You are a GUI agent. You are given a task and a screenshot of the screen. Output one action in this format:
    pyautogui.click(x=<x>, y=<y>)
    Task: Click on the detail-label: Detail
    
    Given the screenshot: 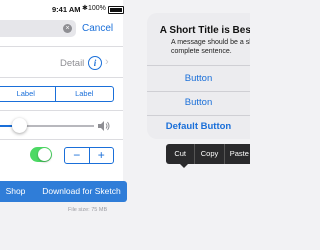 What is the action you would take?
    pyautogui.click(x=72, y=63)
    